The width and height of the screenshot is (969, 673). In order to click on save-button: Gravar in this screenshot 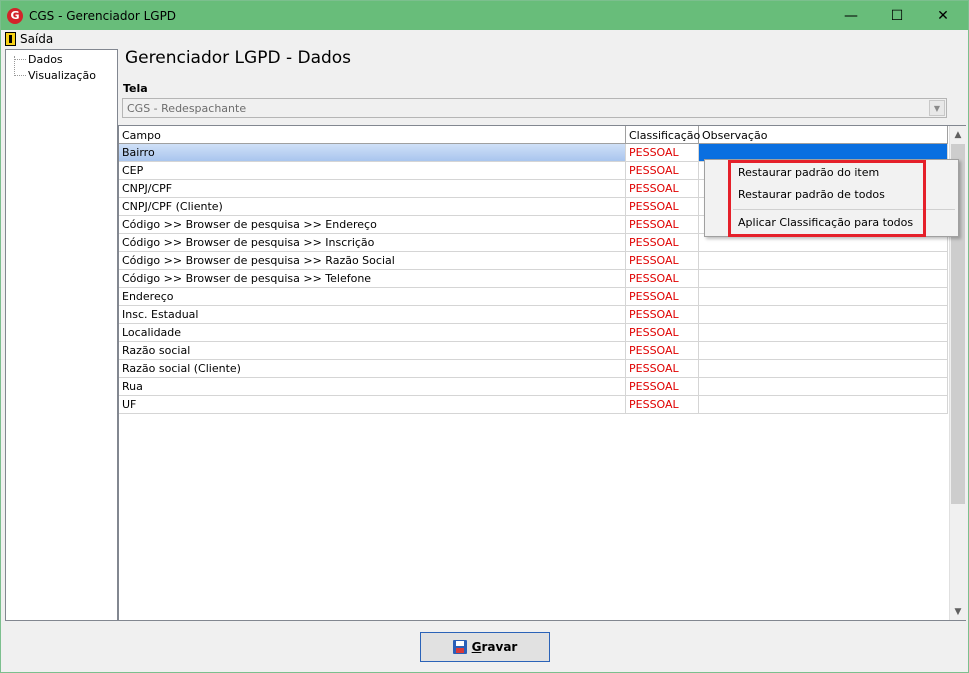, I will do `click(485, 647)`.